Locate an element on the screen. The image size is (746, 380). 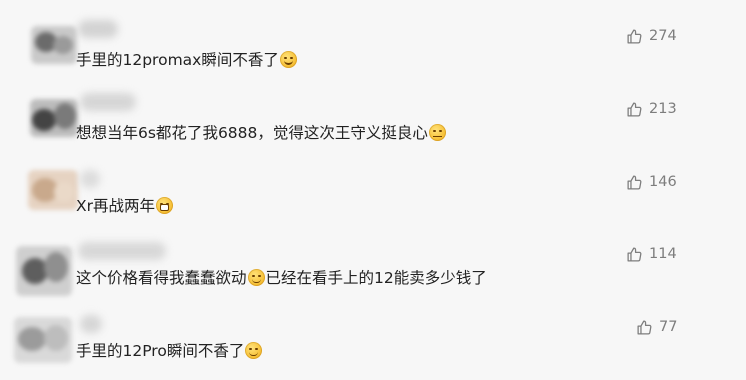
comment-text-main: 想想当年6s都花了我6888，觉得这次王守义挺良心 is located at coordinates (252, 133).